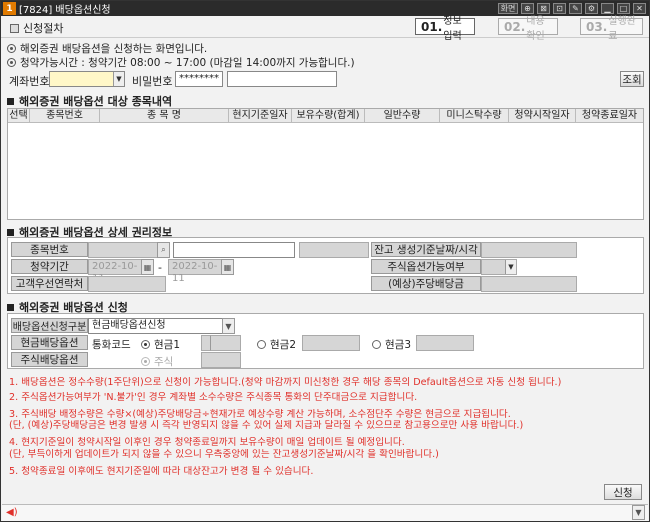 The height and width of the screenshot is (522, 650). What do you see at coordinates (611, 29) in the screenshot?
I see `step-3-complete: 03. 실행완료` at bounding box center [611, 29].